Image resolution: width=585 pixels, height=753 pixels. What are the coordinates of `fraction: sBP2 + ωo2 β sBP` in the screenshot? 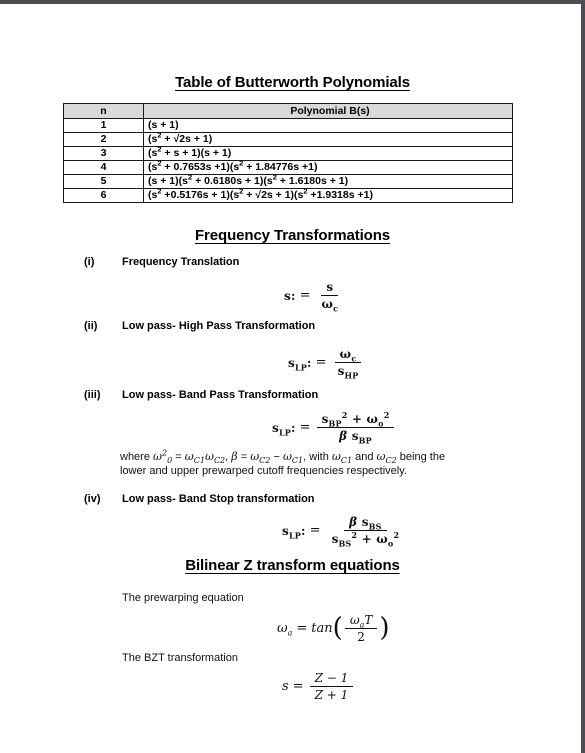 It's located at (355, 428).